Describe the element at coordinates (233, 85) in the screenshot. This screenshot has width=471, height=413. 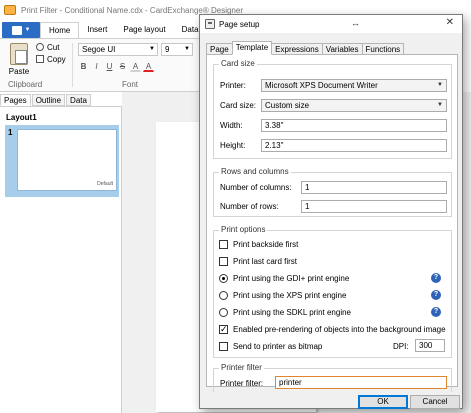
I see `printer-label: Printer:` at that location.